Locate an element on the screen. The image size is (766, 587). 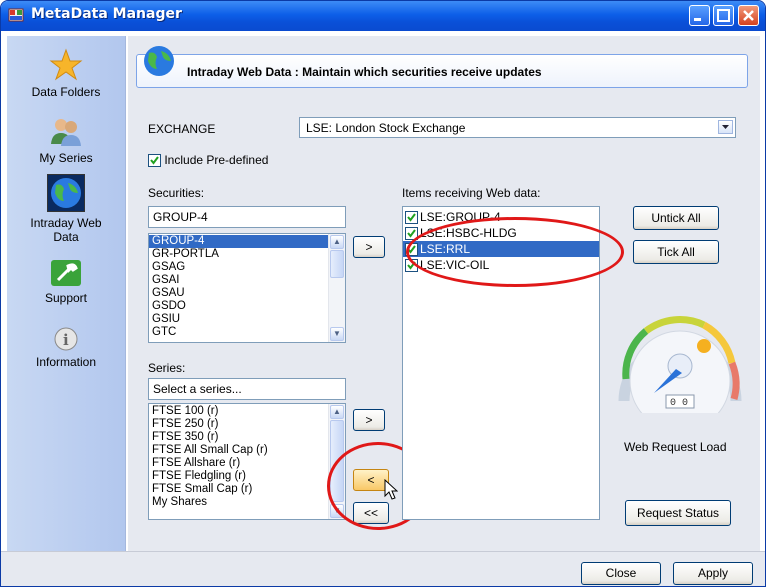
include-predefined-label: Include Pre-defined is located at coordinates (216, 160).